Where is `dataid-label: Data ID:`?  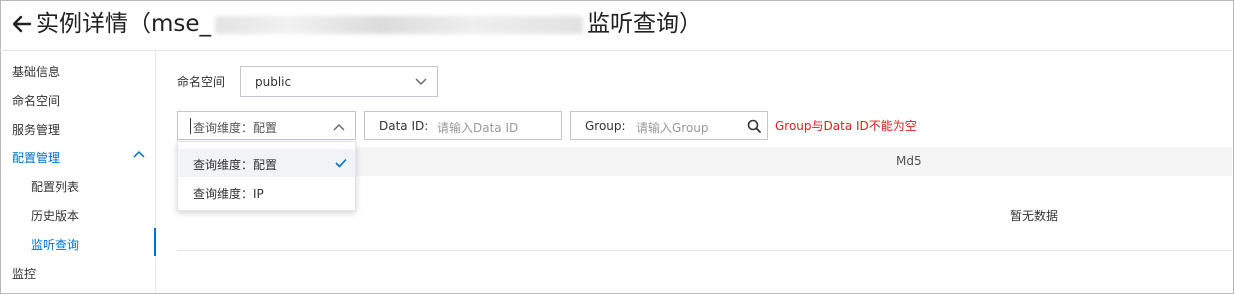 dataid-label: Data ID: is located at coordinates (404, 126).